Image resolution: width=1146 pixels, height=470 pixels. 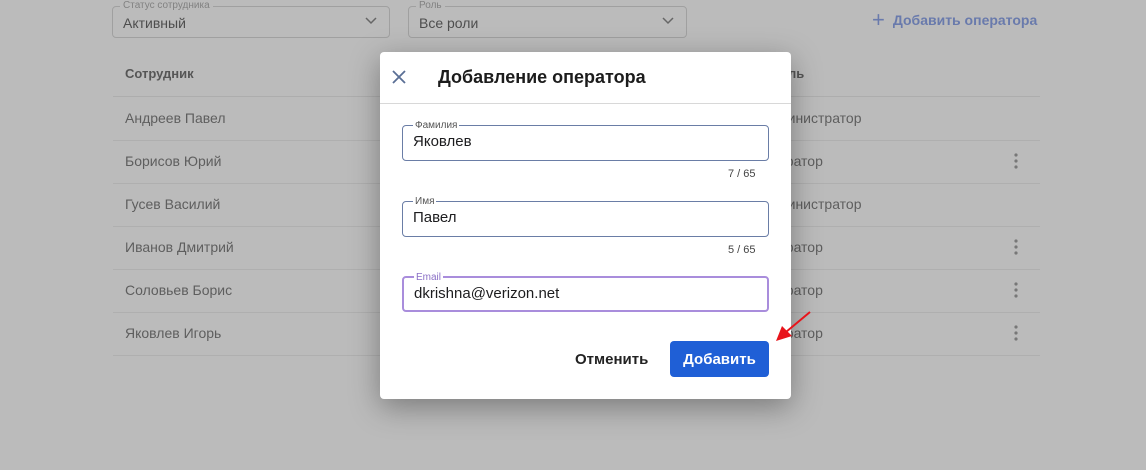 What do you see at coordinates (742, 174) in the screenshot?
I see `last-name-counter: 7 / 65` at bounding box center [742, 174].